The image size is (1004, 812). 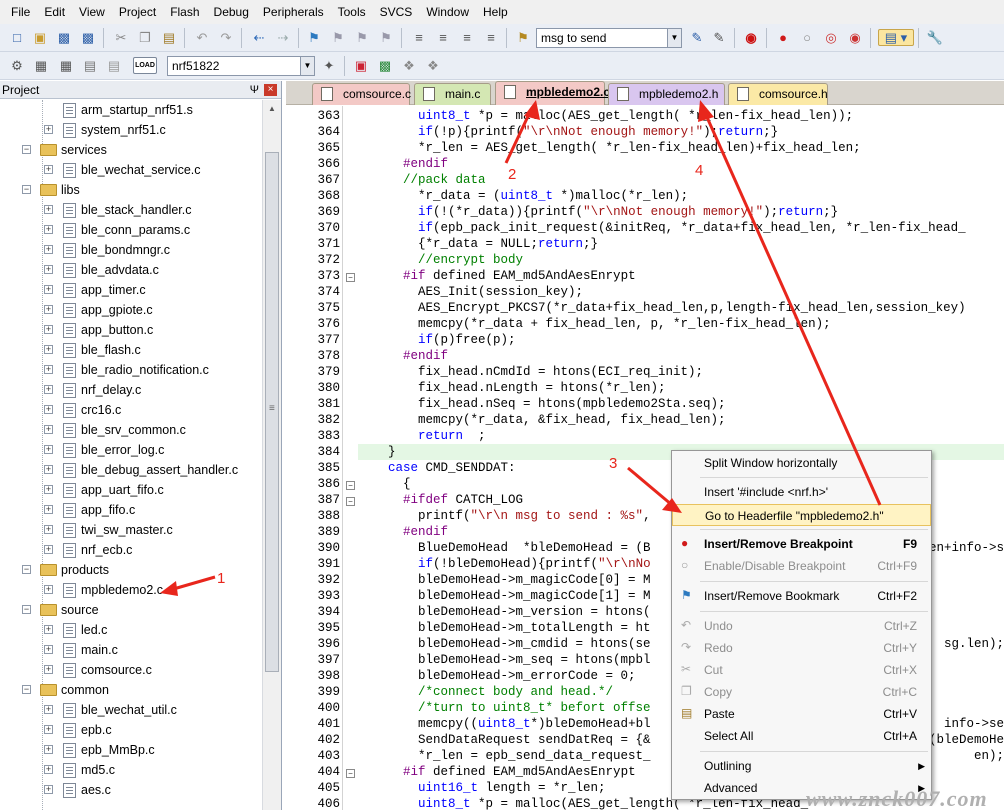 I want to click on undo-icon: ↶, so click(x=202, y=37).